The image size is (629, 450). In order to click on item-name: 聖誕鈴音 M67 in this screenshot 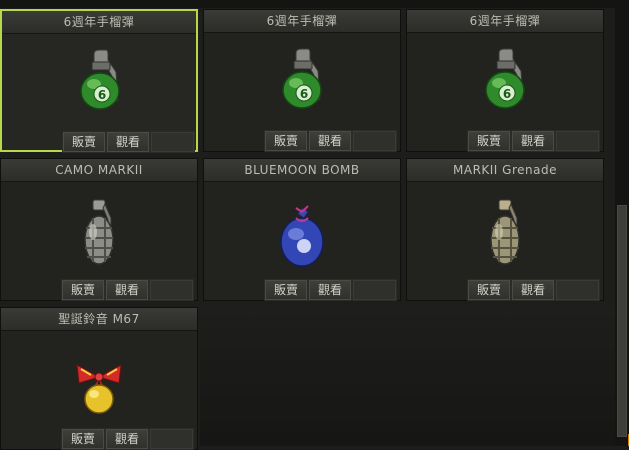, I will do `click(99, 319)`.